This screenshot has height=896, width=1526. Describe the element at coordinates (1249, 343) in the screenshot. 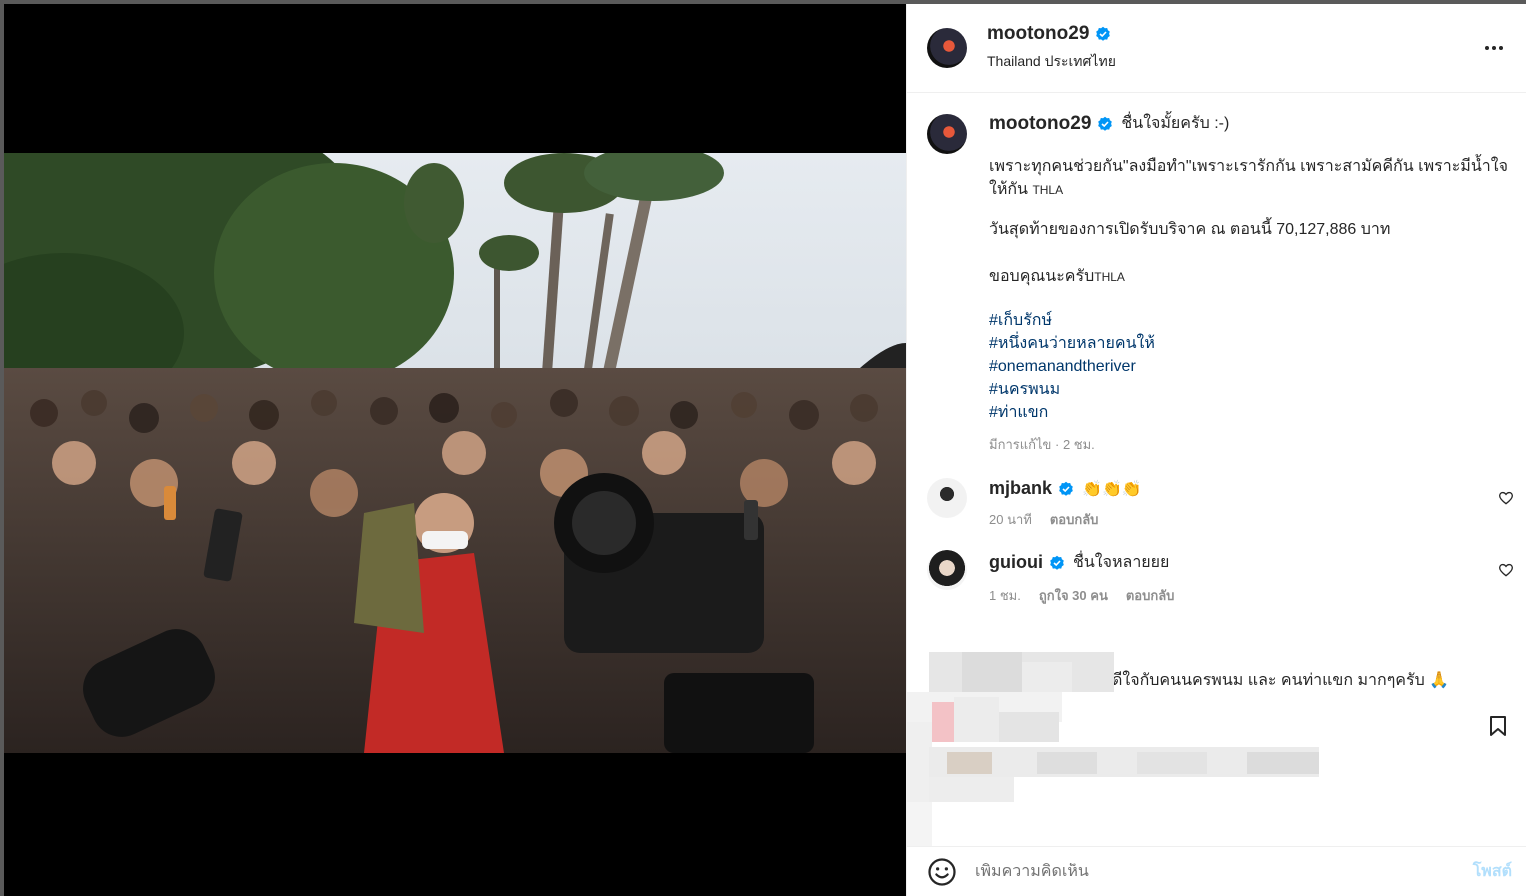

I see `hashtag-link: #หนึ่งคนว่ายหลายคนให้` at that location.